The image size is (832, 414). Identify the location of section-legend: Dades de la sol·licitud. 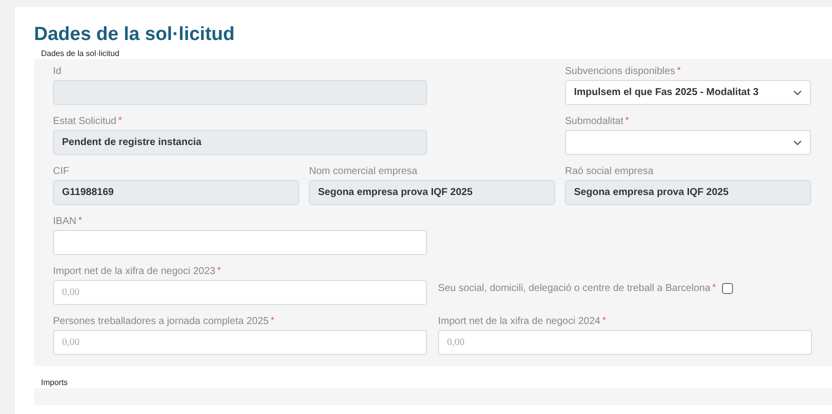
(433, 54).